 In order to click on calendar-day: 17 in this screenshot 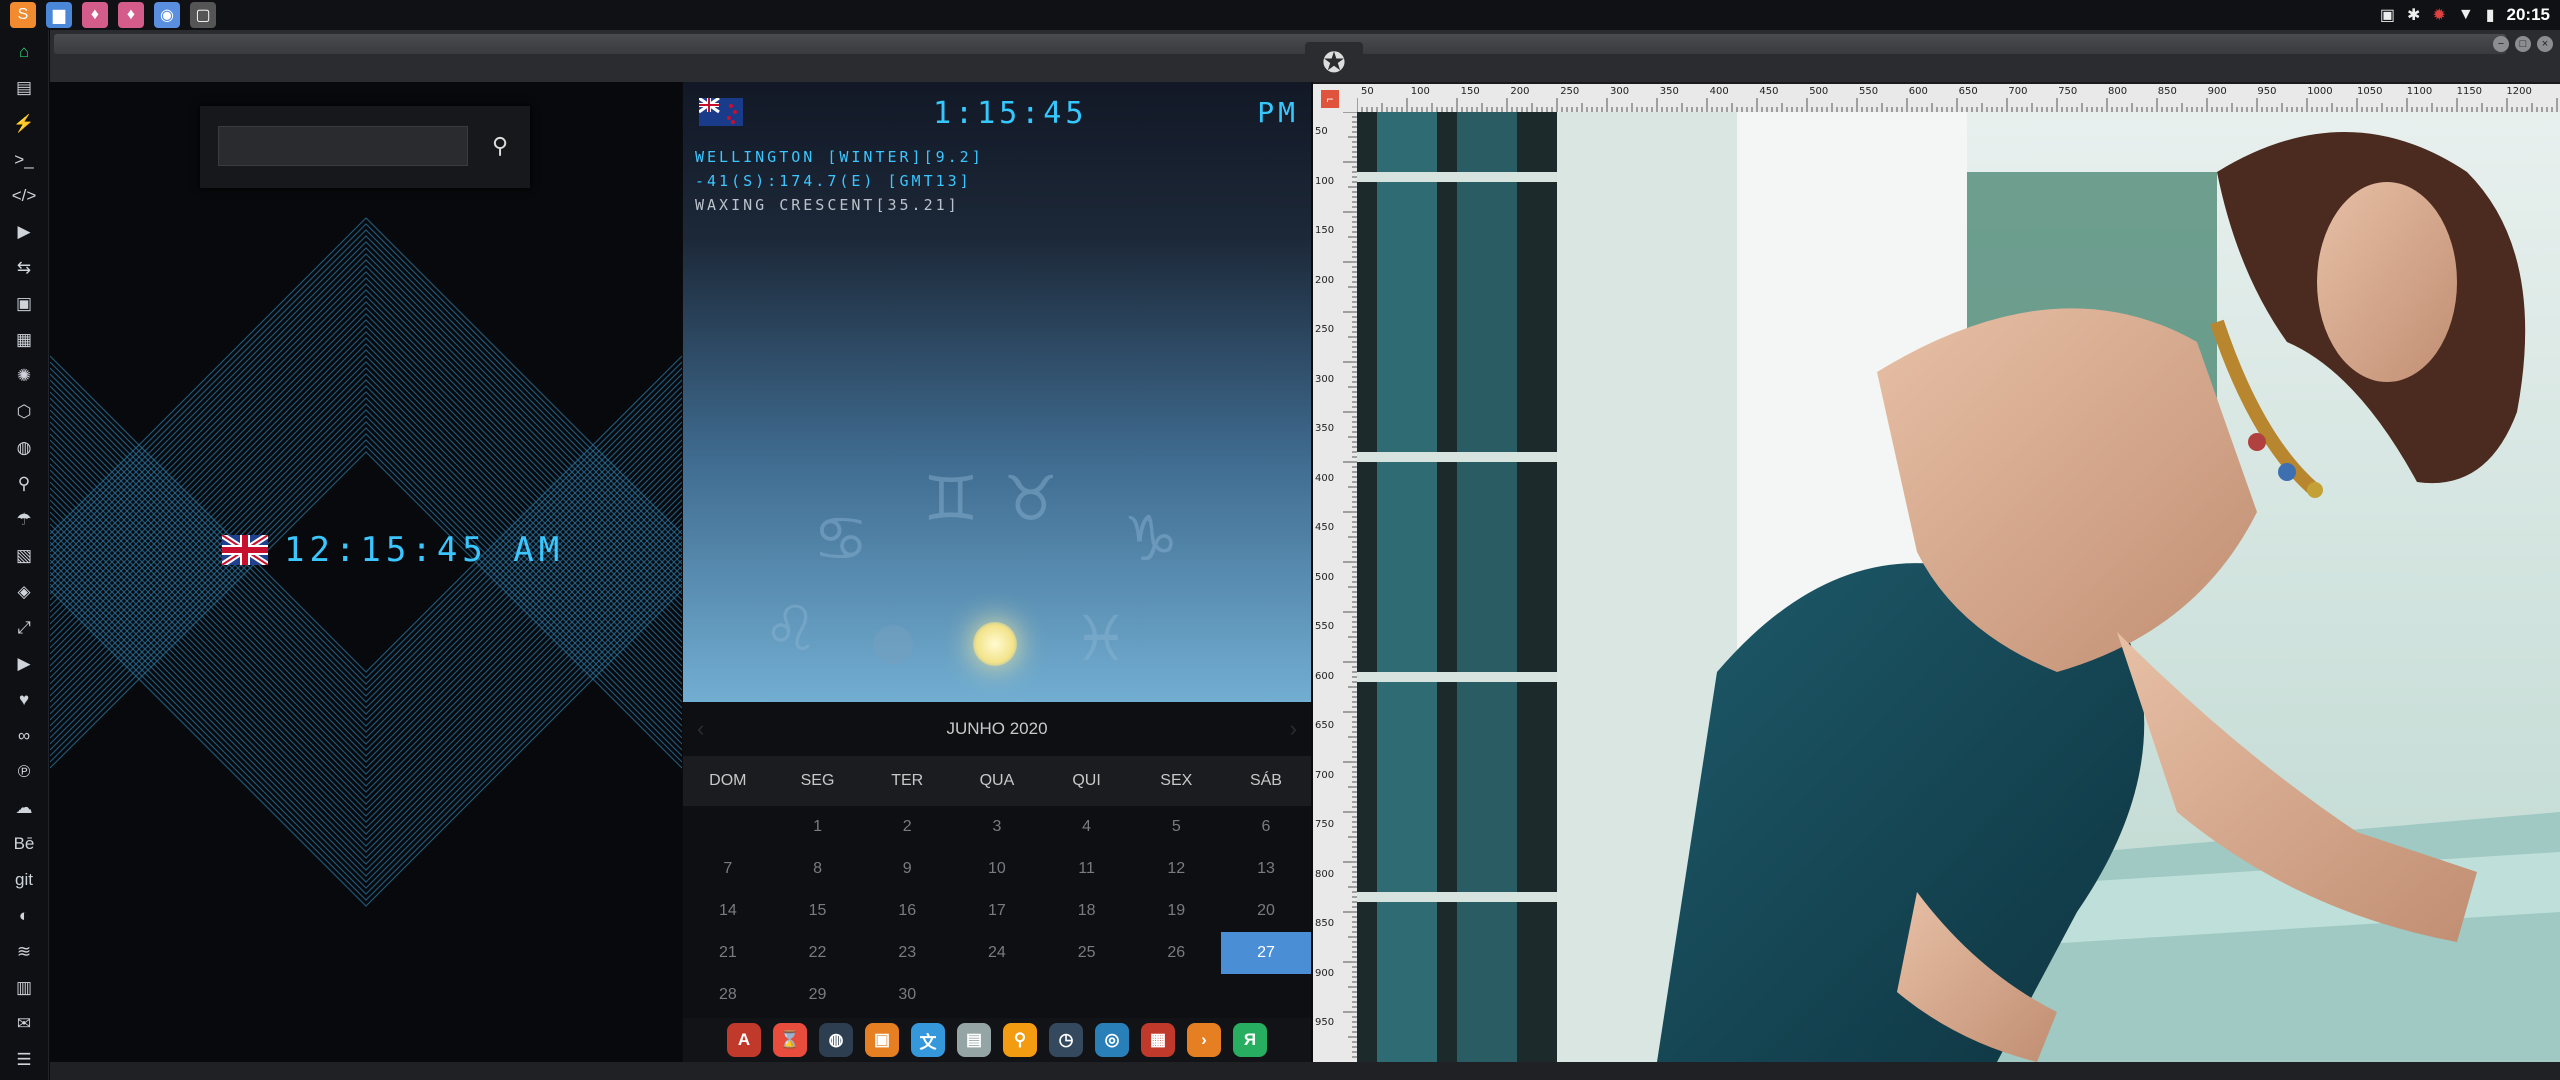, I will do `click(997, 911)`.